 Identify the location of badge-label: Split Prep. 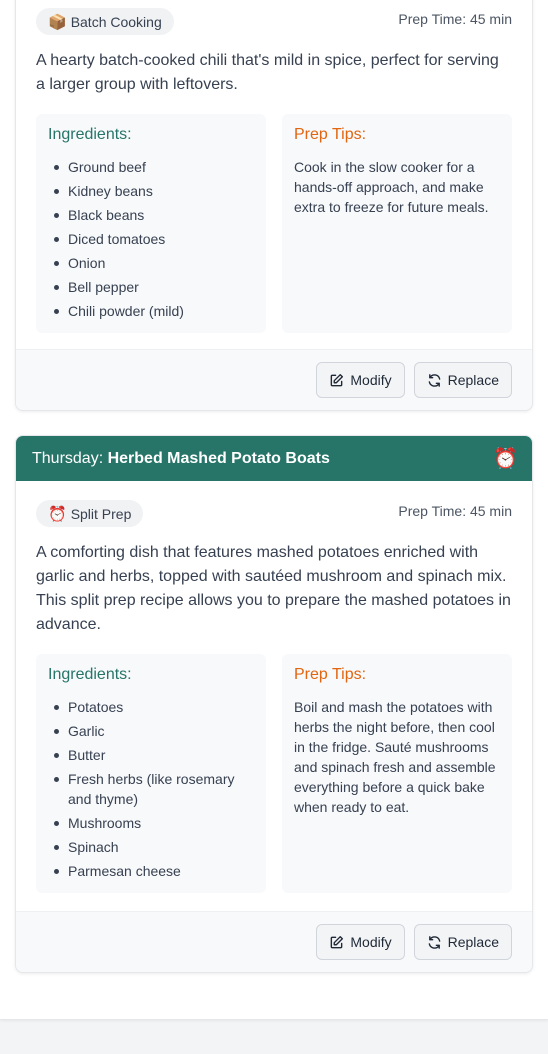
(101, 513).